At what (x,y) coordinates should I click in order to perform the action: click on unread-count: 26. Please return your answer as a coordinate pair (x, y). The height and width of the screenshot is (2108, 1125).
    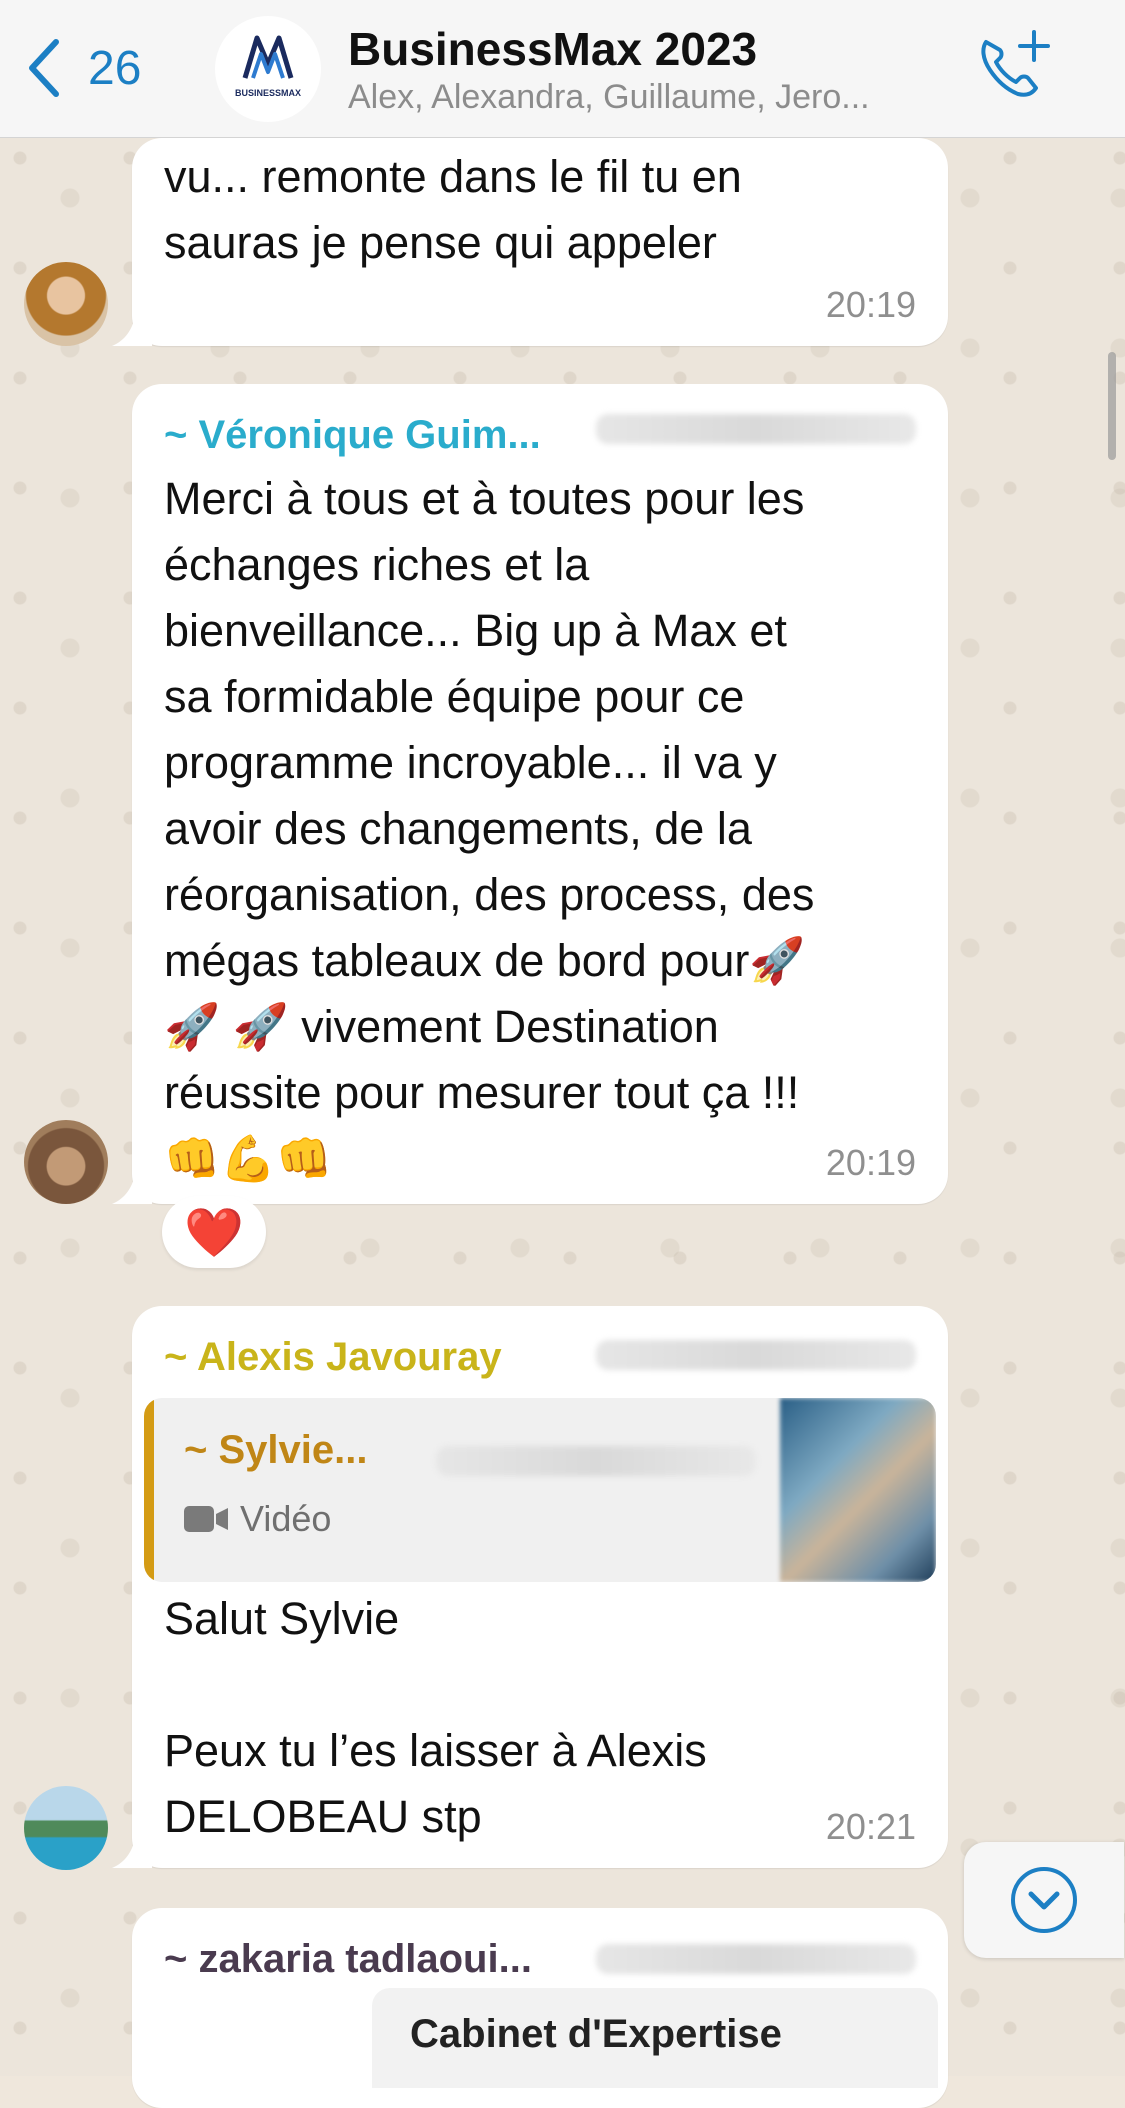
    Looking at the image, I should click on (115, 68).